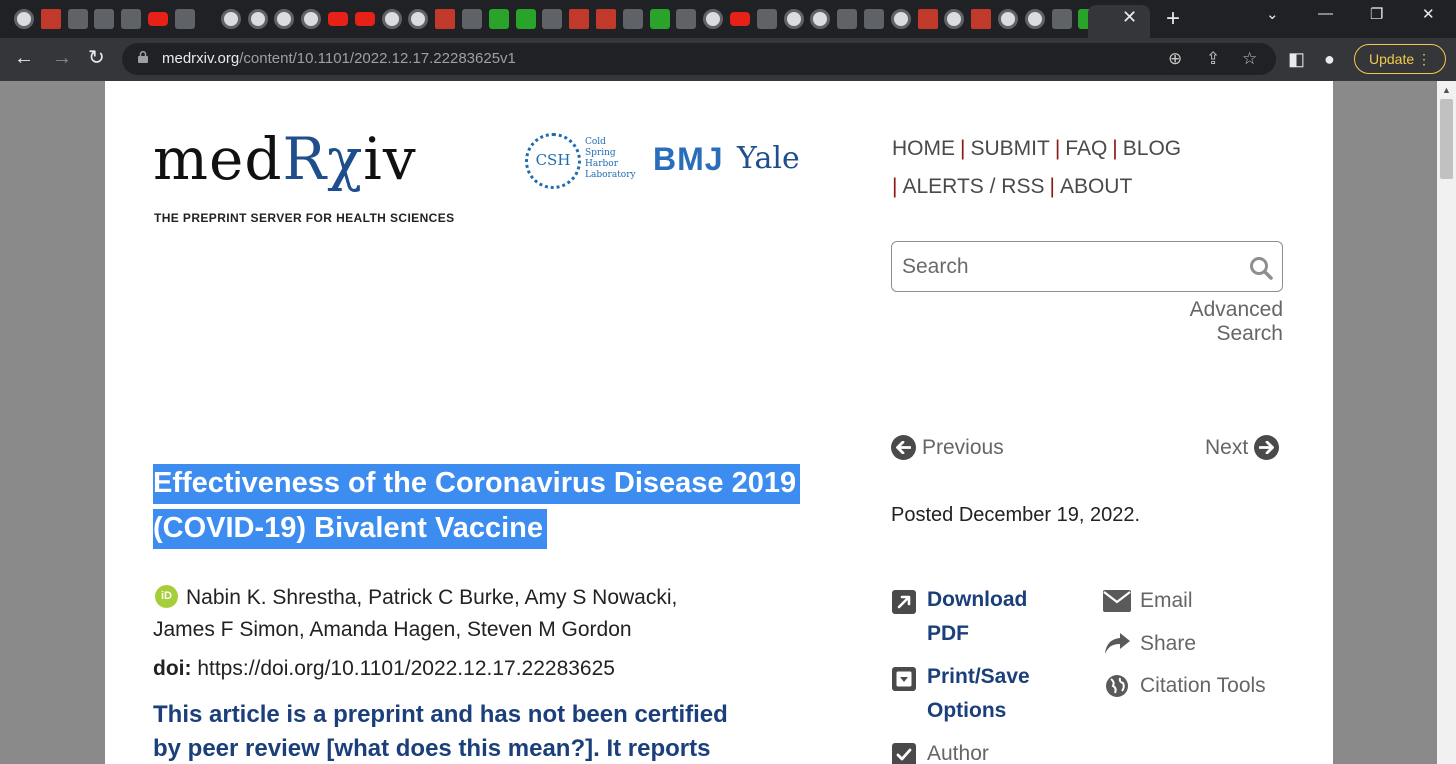 This screenshot has height=764, width=1456. What do you see at coordinates (1376, 14) in the screenshot?
I see `restore-icon: ❐` at bounding box center [1376, 14].